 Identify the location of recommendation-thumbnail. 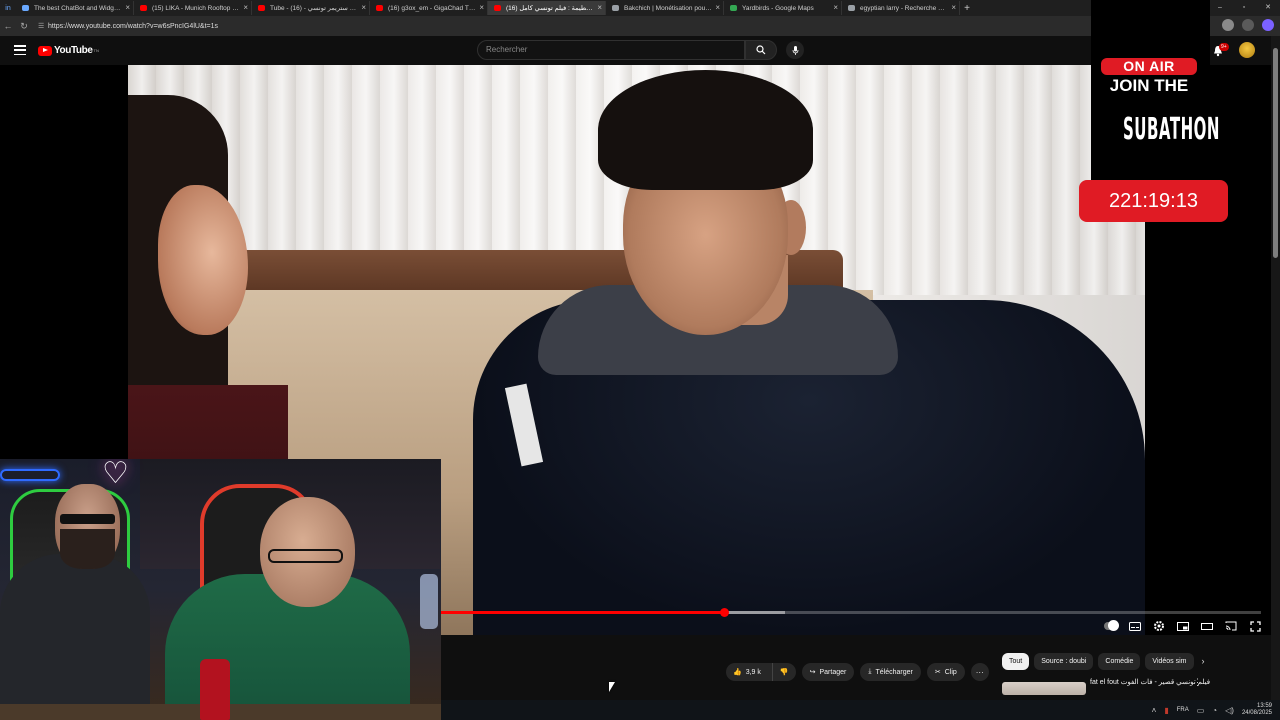
(1044, 688).